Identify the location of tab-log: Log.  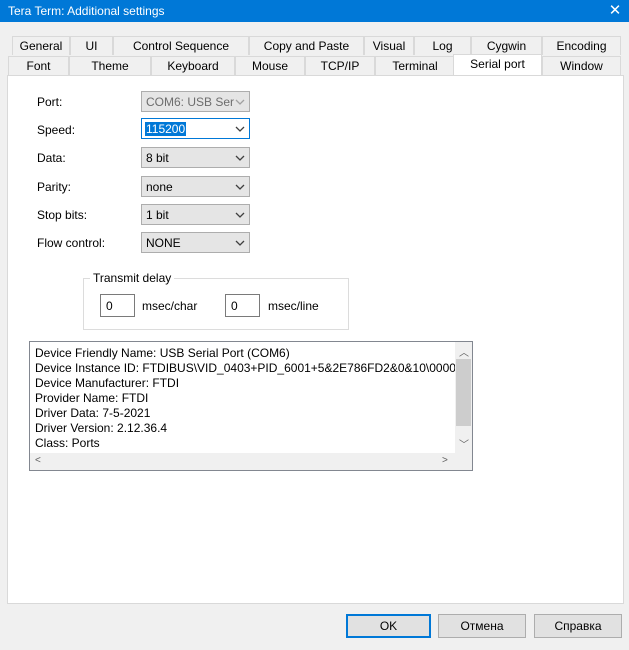
(442, 45).